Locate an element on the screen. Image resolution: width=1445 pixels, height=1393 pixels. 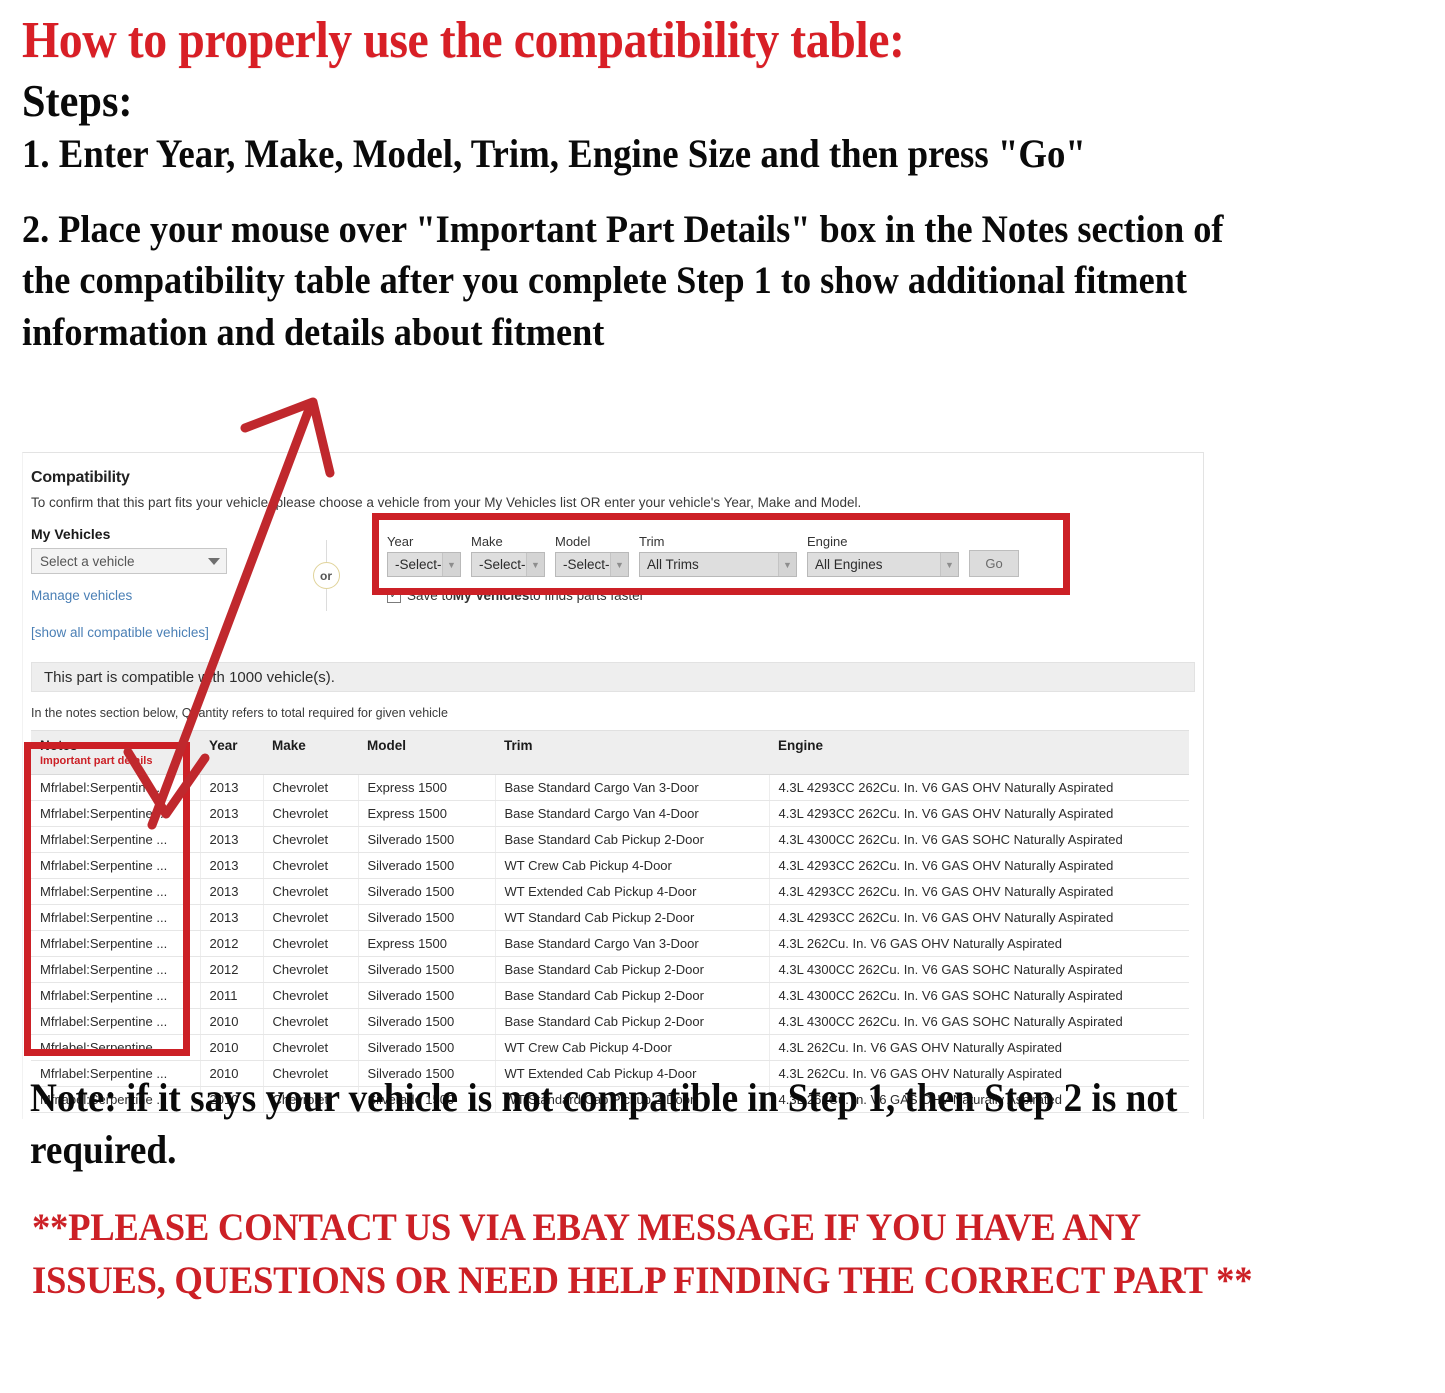
vehicle-select-value: Select a vehicle is located at coordinates (87, 561).